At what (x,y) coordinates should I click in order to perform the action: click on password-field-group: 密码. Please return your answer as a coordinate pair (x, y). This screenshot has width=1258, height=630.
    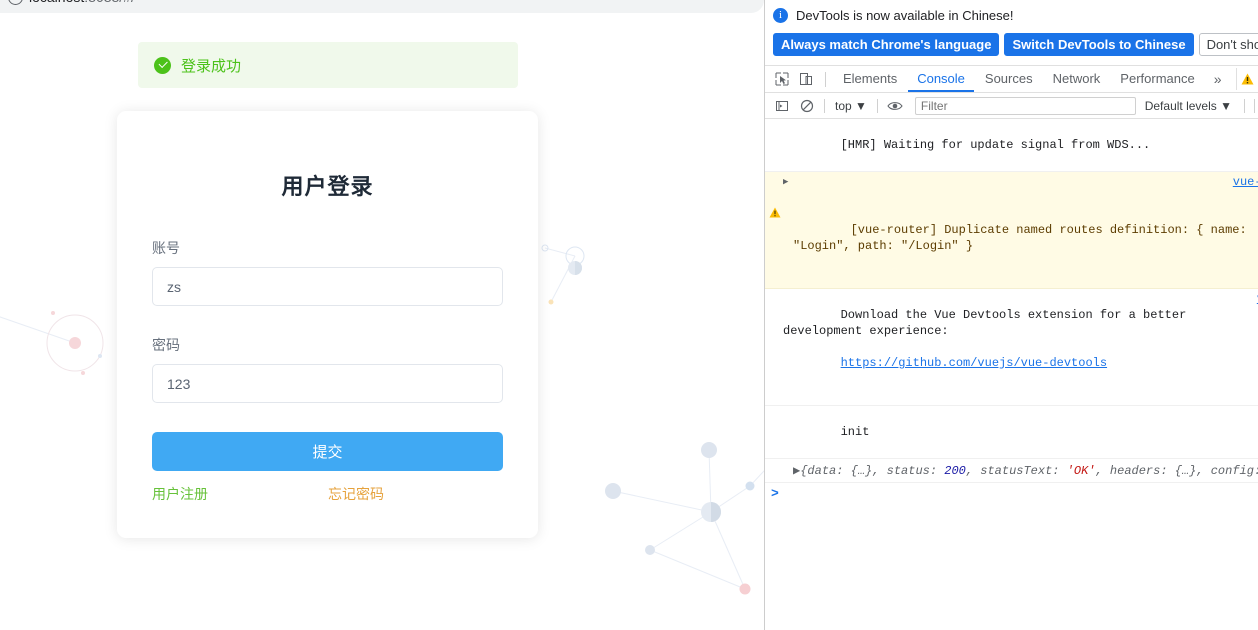
    Looking at the image, I should click on (327, 369).